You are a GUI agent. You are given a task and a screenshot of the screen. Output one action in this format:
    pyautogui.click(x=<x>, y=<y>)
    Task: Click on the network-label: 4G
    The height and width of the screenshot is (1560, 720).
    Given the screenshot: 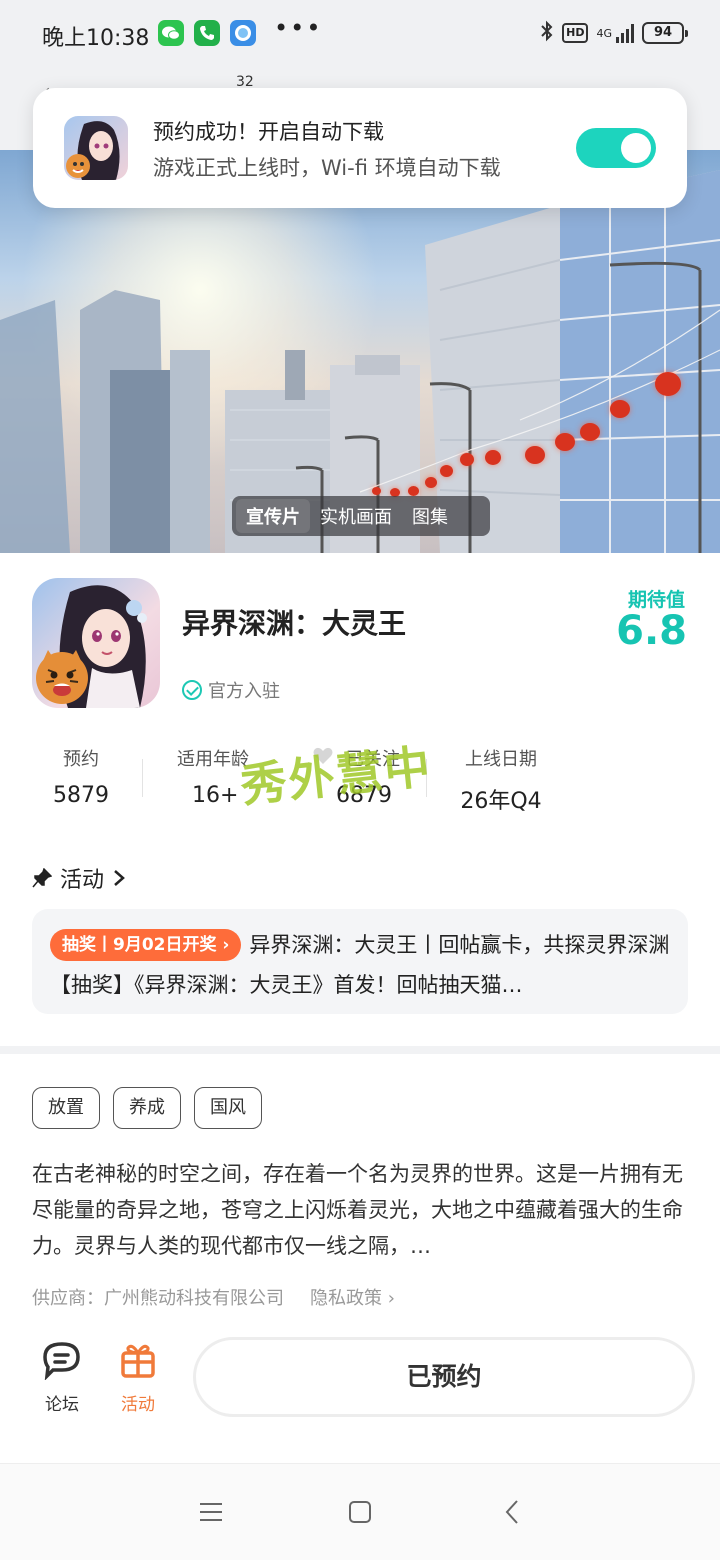 What is the action you would take?
    pyautogui.click(x=604, y=33)
    